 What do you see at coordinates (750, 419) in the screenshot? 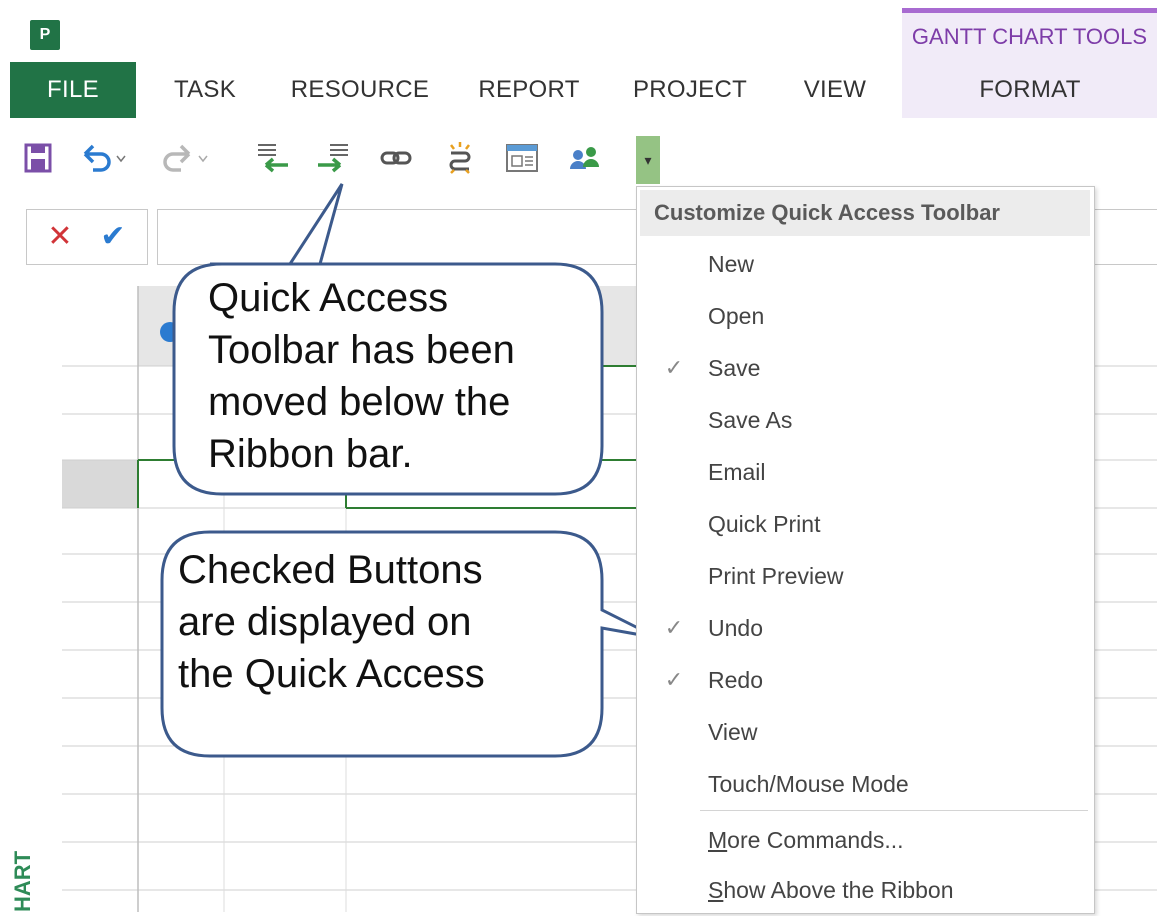
I see `menu-item-label: Save As` at bounding box center [750, 419].